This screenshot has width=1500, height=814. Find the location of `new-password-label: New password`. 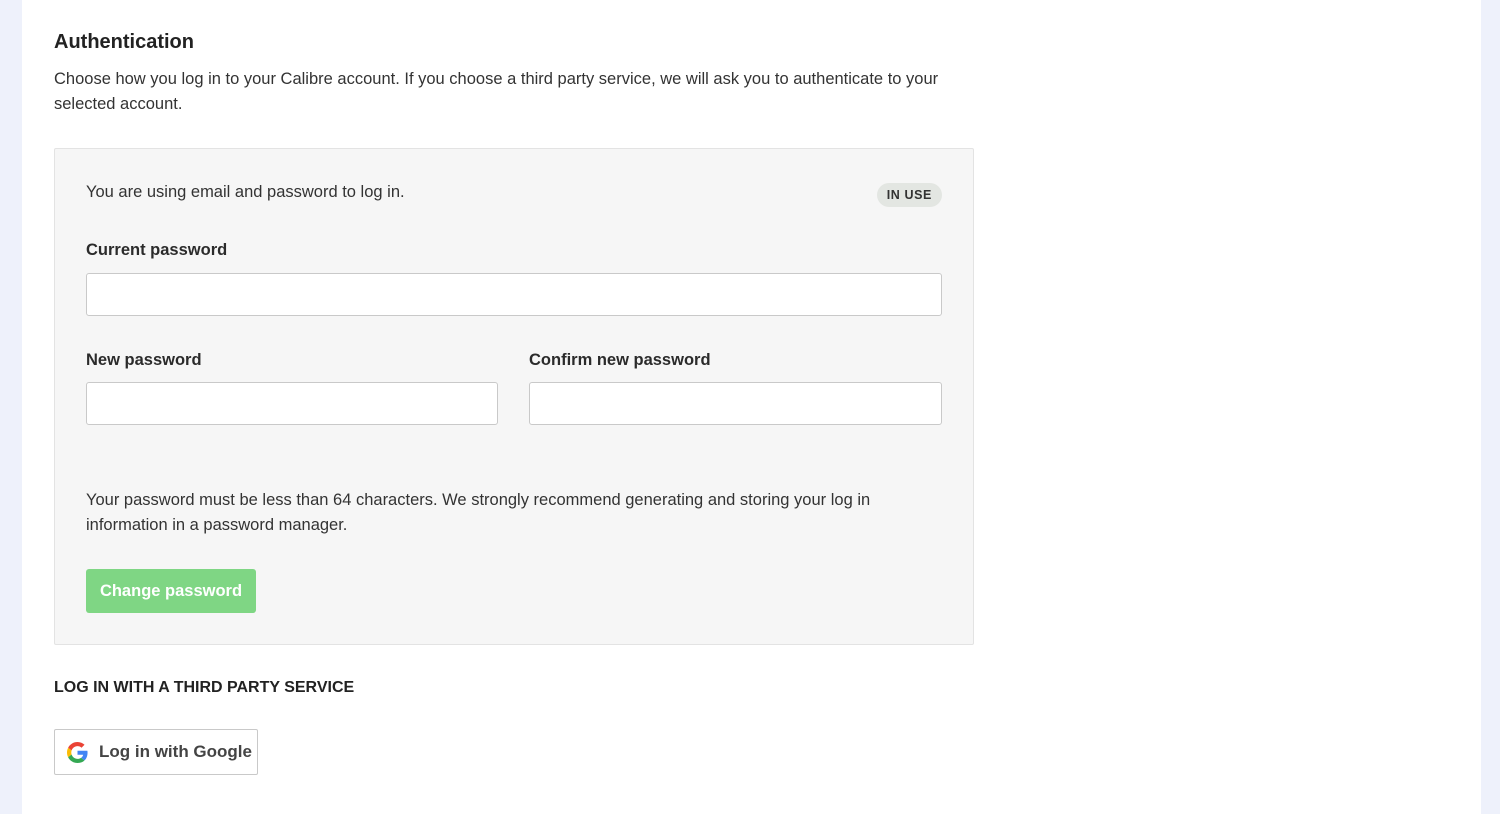

new-password-label: New password is located at coordinates (144, 360).